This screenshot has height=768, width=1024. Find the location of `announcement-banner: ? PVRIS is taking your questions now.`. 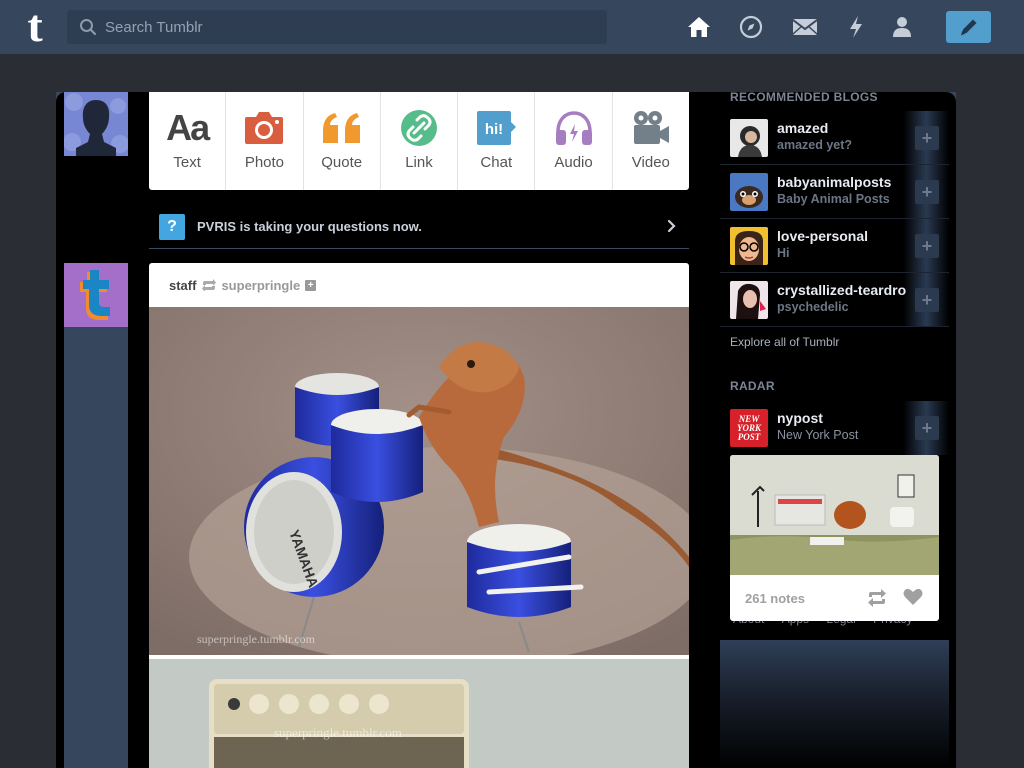

announcement-banner: ? PVRIS is taking your questions now. is located at coordinates (419, 227).